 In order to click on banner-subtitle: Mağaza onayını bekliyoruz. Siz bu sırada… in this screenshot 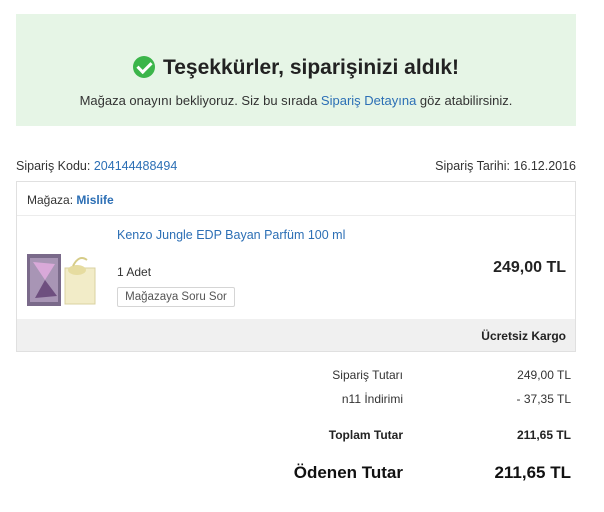, I will do `click(296, 100)`.